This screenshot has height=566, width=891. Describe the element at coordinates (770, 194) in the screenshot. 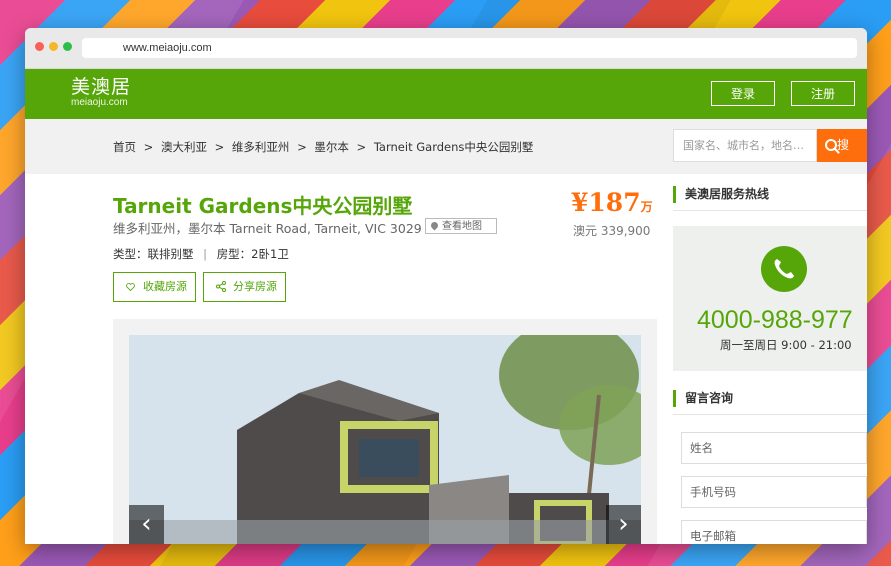

I see `hotline-title: 美澳居服务热线` at that location.